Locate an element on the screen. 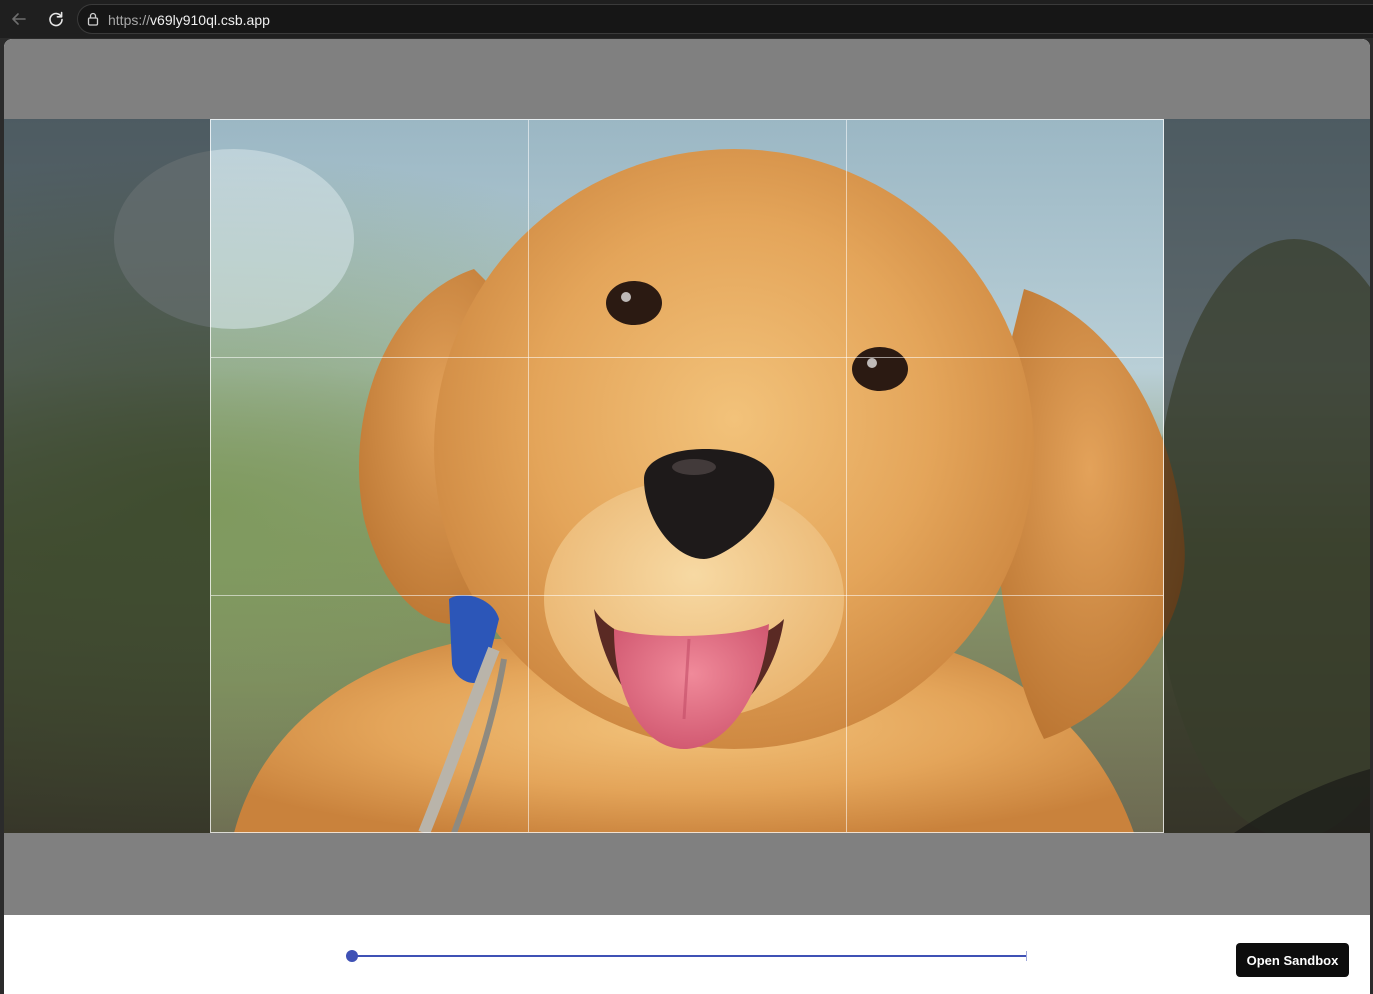 The image size is (1373, 994). crop-mask-right is located at coordinates (1267, 476).